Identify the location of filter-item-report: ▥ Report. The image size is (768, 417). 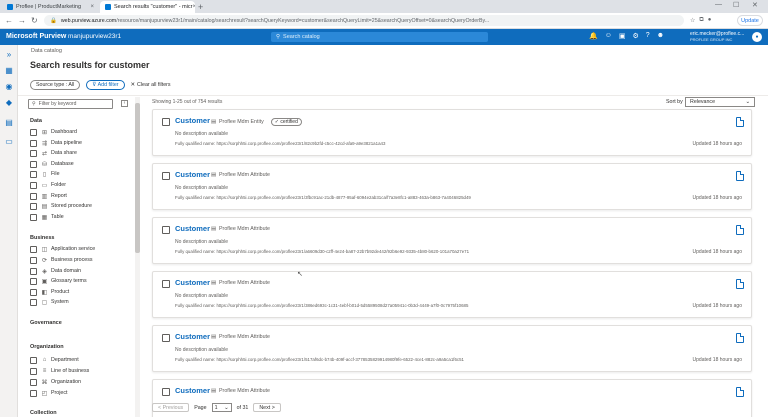
(48, 196).